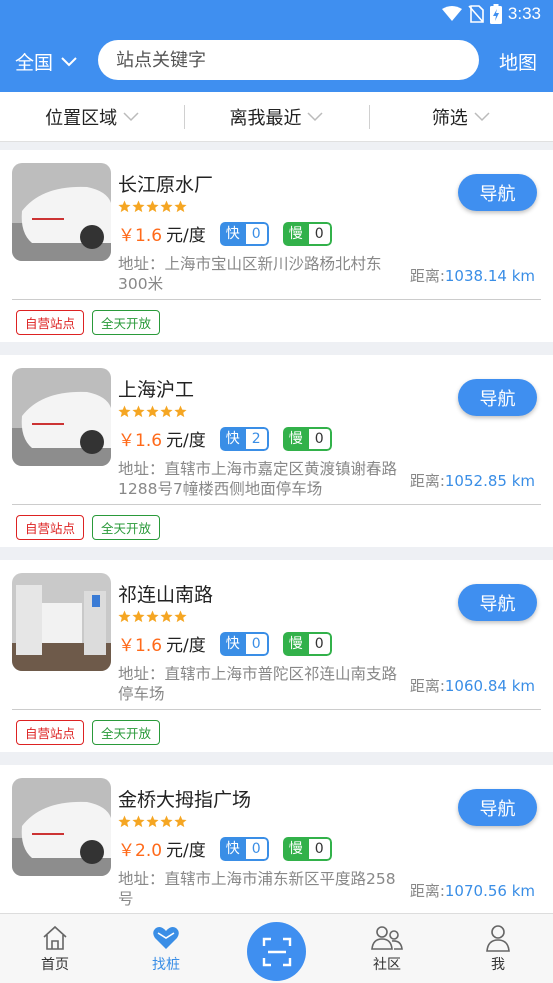 The width and height of the screenshot is (553, 983). What do you see at coordinates (524, 13) in the screenshot?
I see `status-time: 3:33` at bounding box center [524, 13].